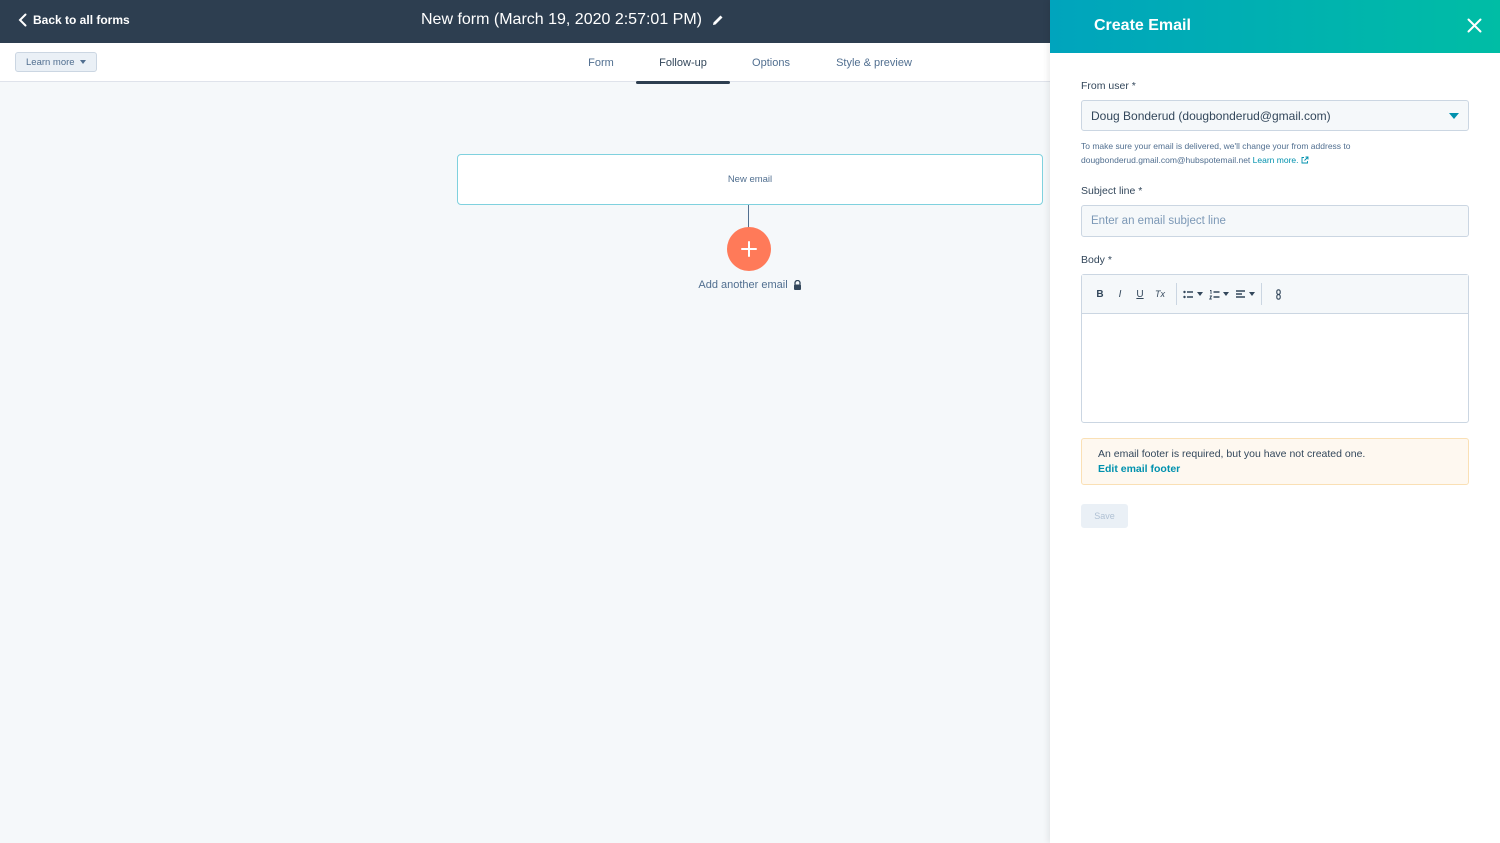  Describe the element at coordinates (1142, 25) in the screenshot. I see `panel-title: Create Email` at that location.